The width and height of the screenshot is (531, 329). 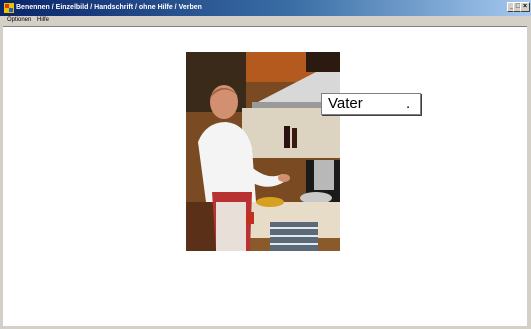 I want to click on close-button: ×, so click(x=525, y=7).